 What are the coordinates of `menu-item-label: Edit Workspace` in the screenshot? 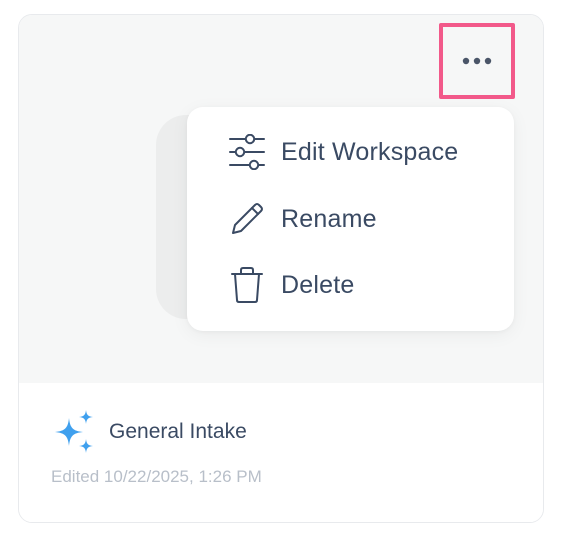 It's located at (370, 151).